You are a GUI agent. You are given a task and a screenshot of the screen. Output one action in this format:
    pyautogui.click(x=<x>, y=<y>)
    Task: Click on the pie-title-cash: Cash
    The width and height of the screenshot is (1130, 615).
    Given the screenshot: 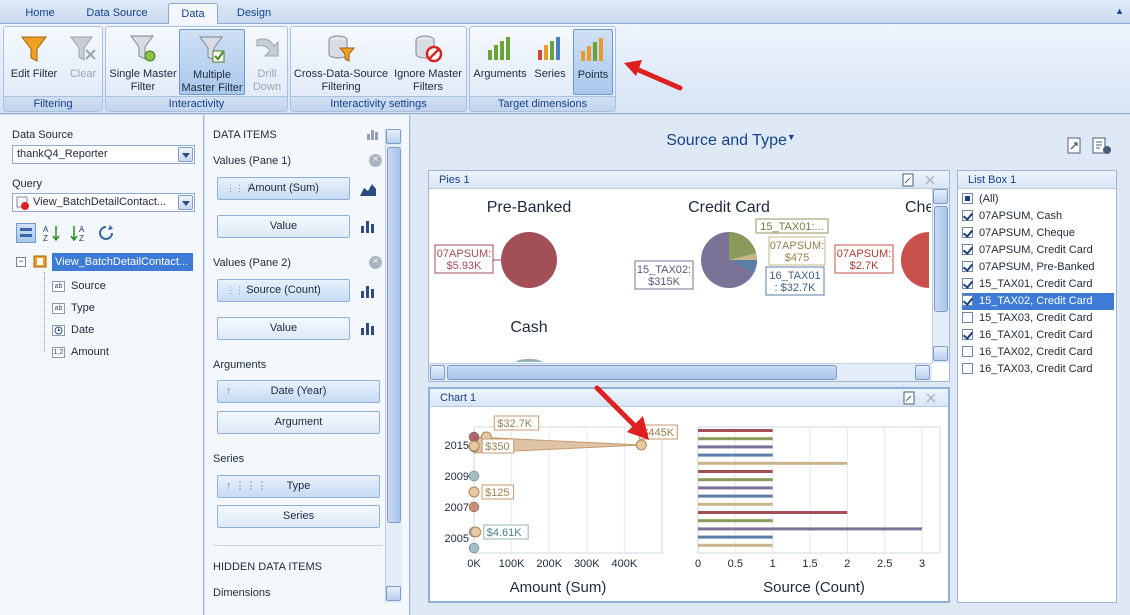 What is the action you would take?
    pyautogui.click(x=528, y=327)
    